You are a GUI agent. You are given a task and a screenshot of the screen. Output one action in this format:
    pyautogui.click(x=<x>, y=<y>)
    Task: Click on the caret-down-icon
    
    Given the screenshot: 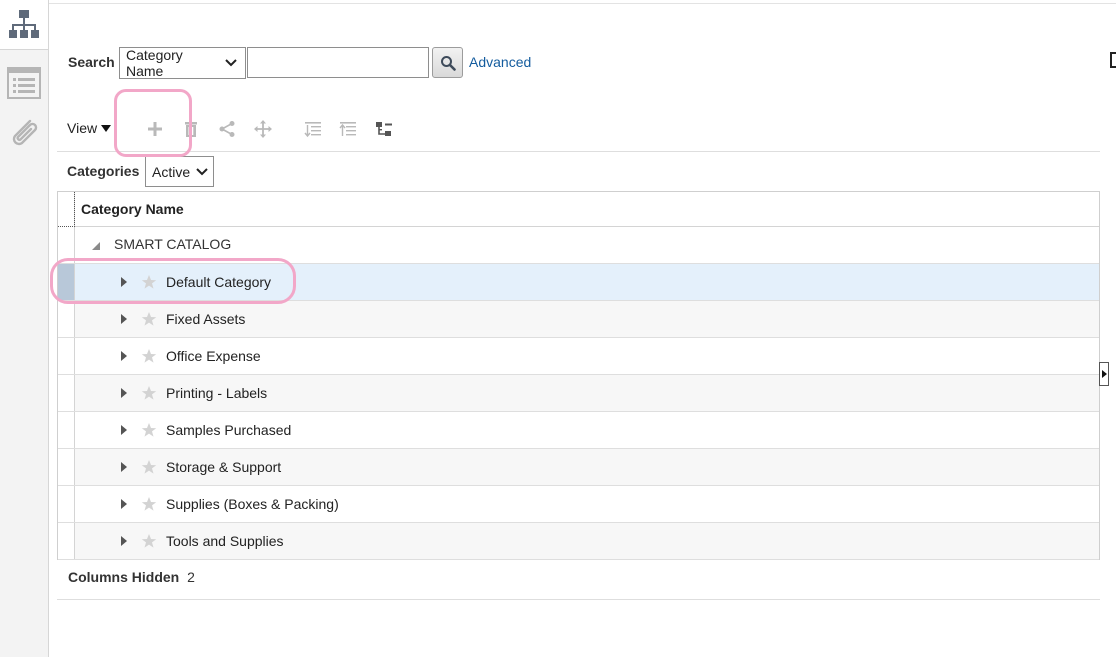 What is the action you would take?
    pyautogui.click(x=106, y=128)
    